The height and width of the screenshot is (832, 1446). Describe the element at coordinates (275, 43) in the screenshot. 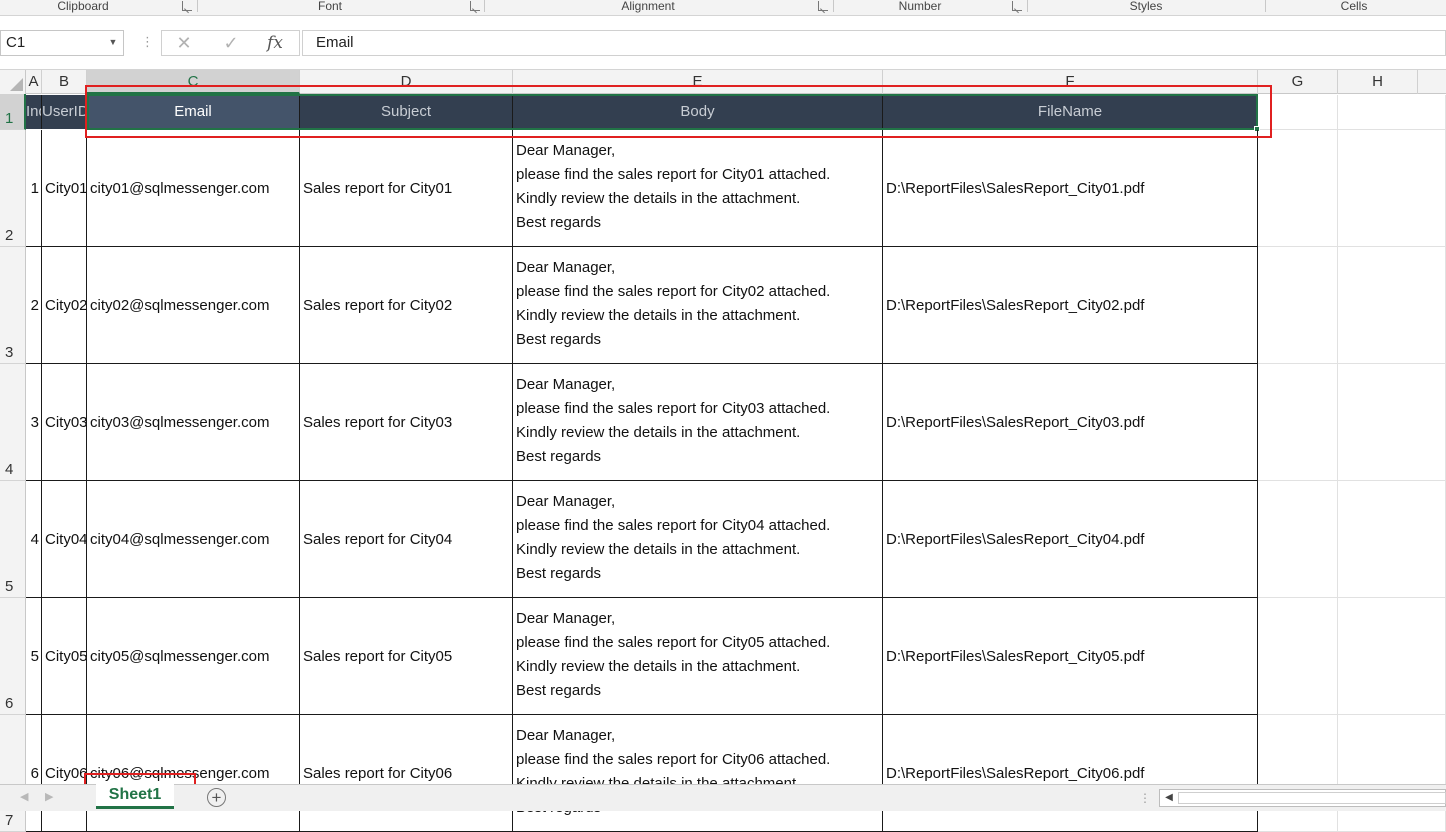

I see `insert-function-icon: fx` at that location.